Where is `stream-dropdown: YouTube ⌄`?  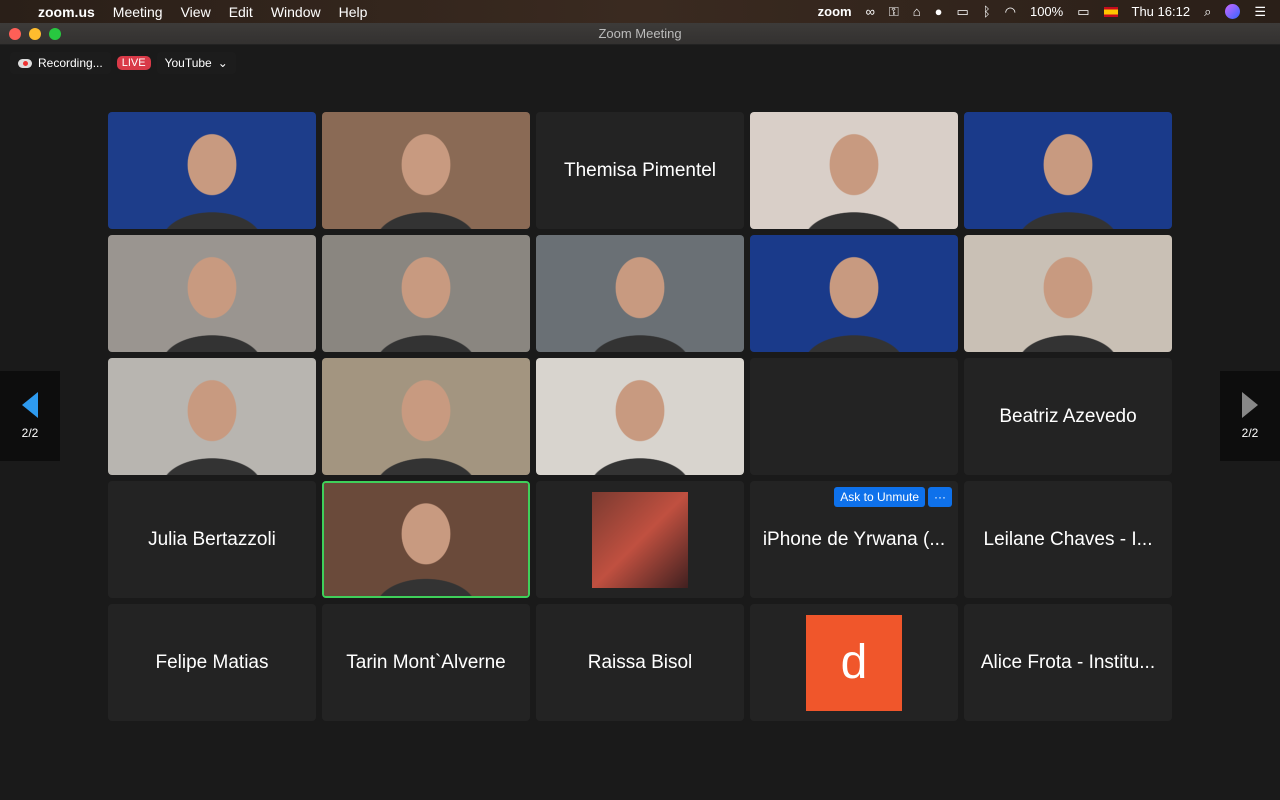 stream-dropdown: YouTube ⌄ is located at coordinates (196, 63).